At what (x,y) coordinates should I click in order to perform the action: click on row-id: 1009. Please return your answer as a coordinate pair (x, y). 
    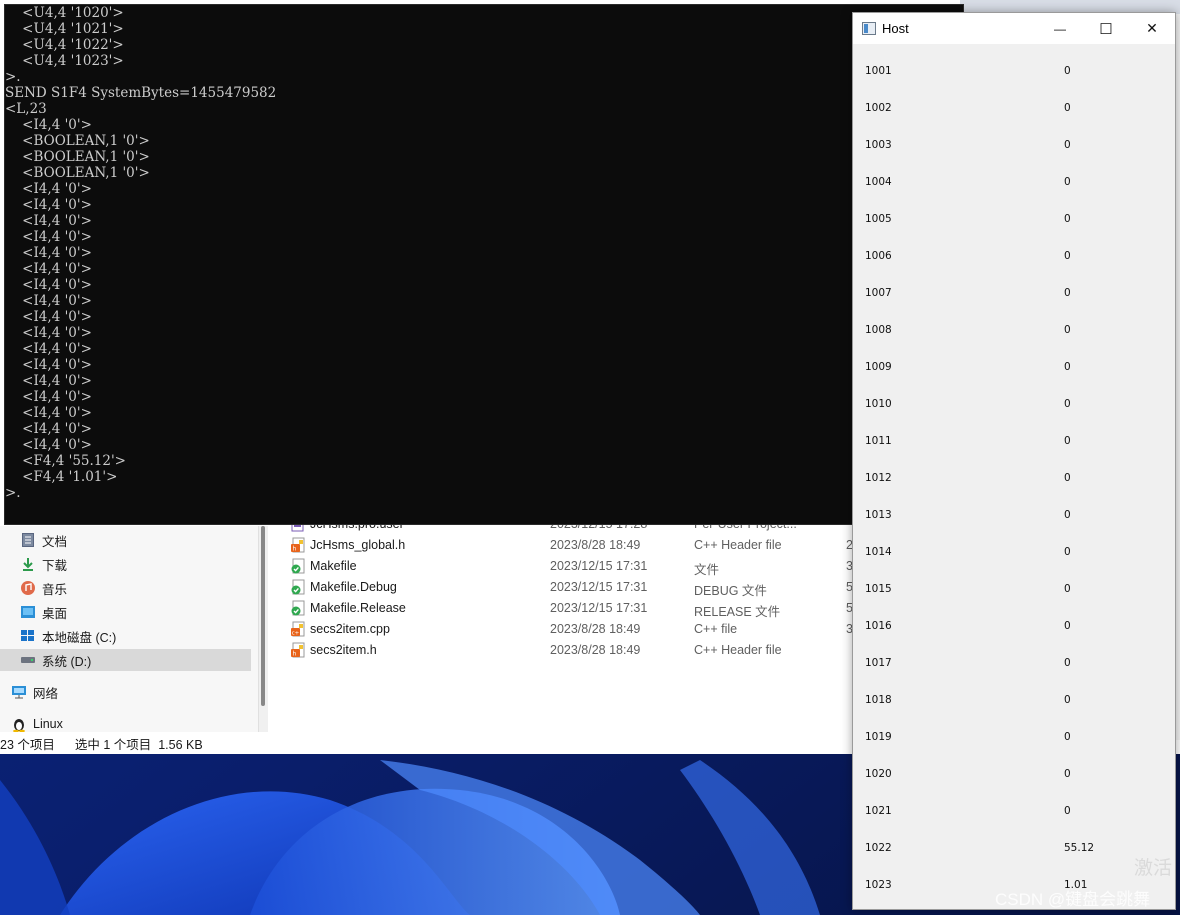
    Looking at the image, I should click on (878, 367).